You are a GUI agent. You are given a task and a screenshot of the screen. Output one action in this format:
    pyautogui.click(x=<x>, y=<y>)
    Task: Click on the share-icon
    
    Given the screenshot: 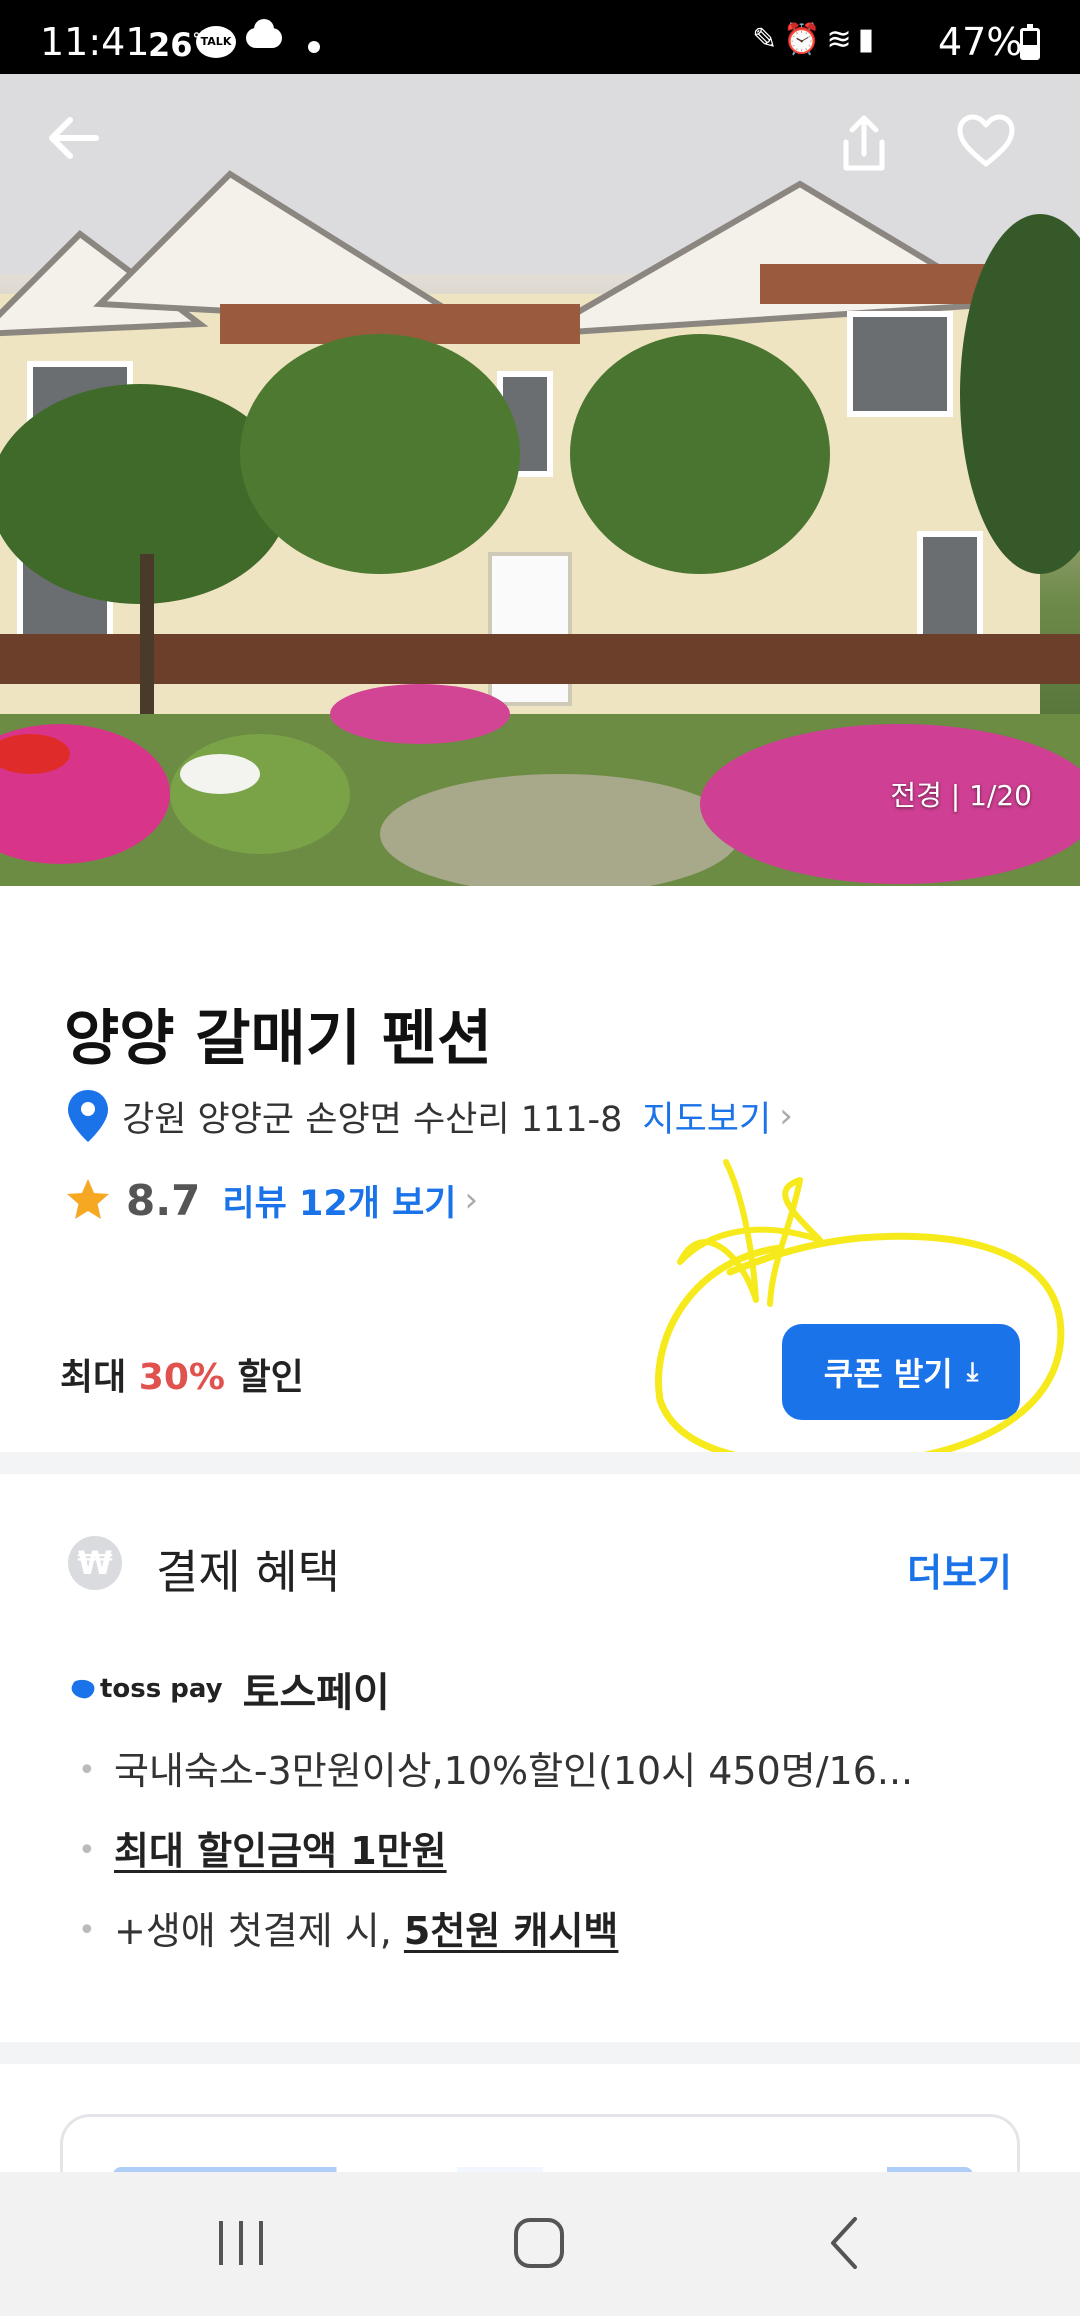 What is the action you would take?
    pyautogui.click(x=864, y=143)
    